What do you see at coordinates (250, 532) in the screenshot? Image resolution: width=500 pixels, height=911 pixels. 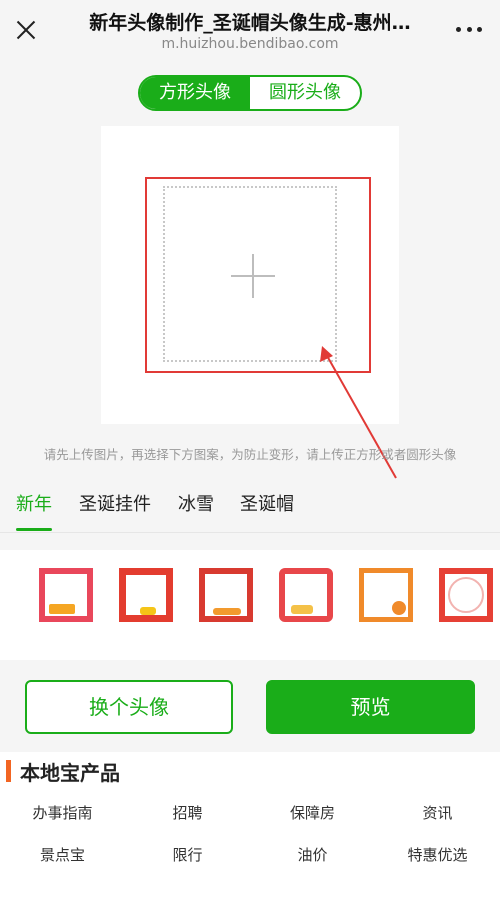 I see `divider` at bounding box center [250, 532].